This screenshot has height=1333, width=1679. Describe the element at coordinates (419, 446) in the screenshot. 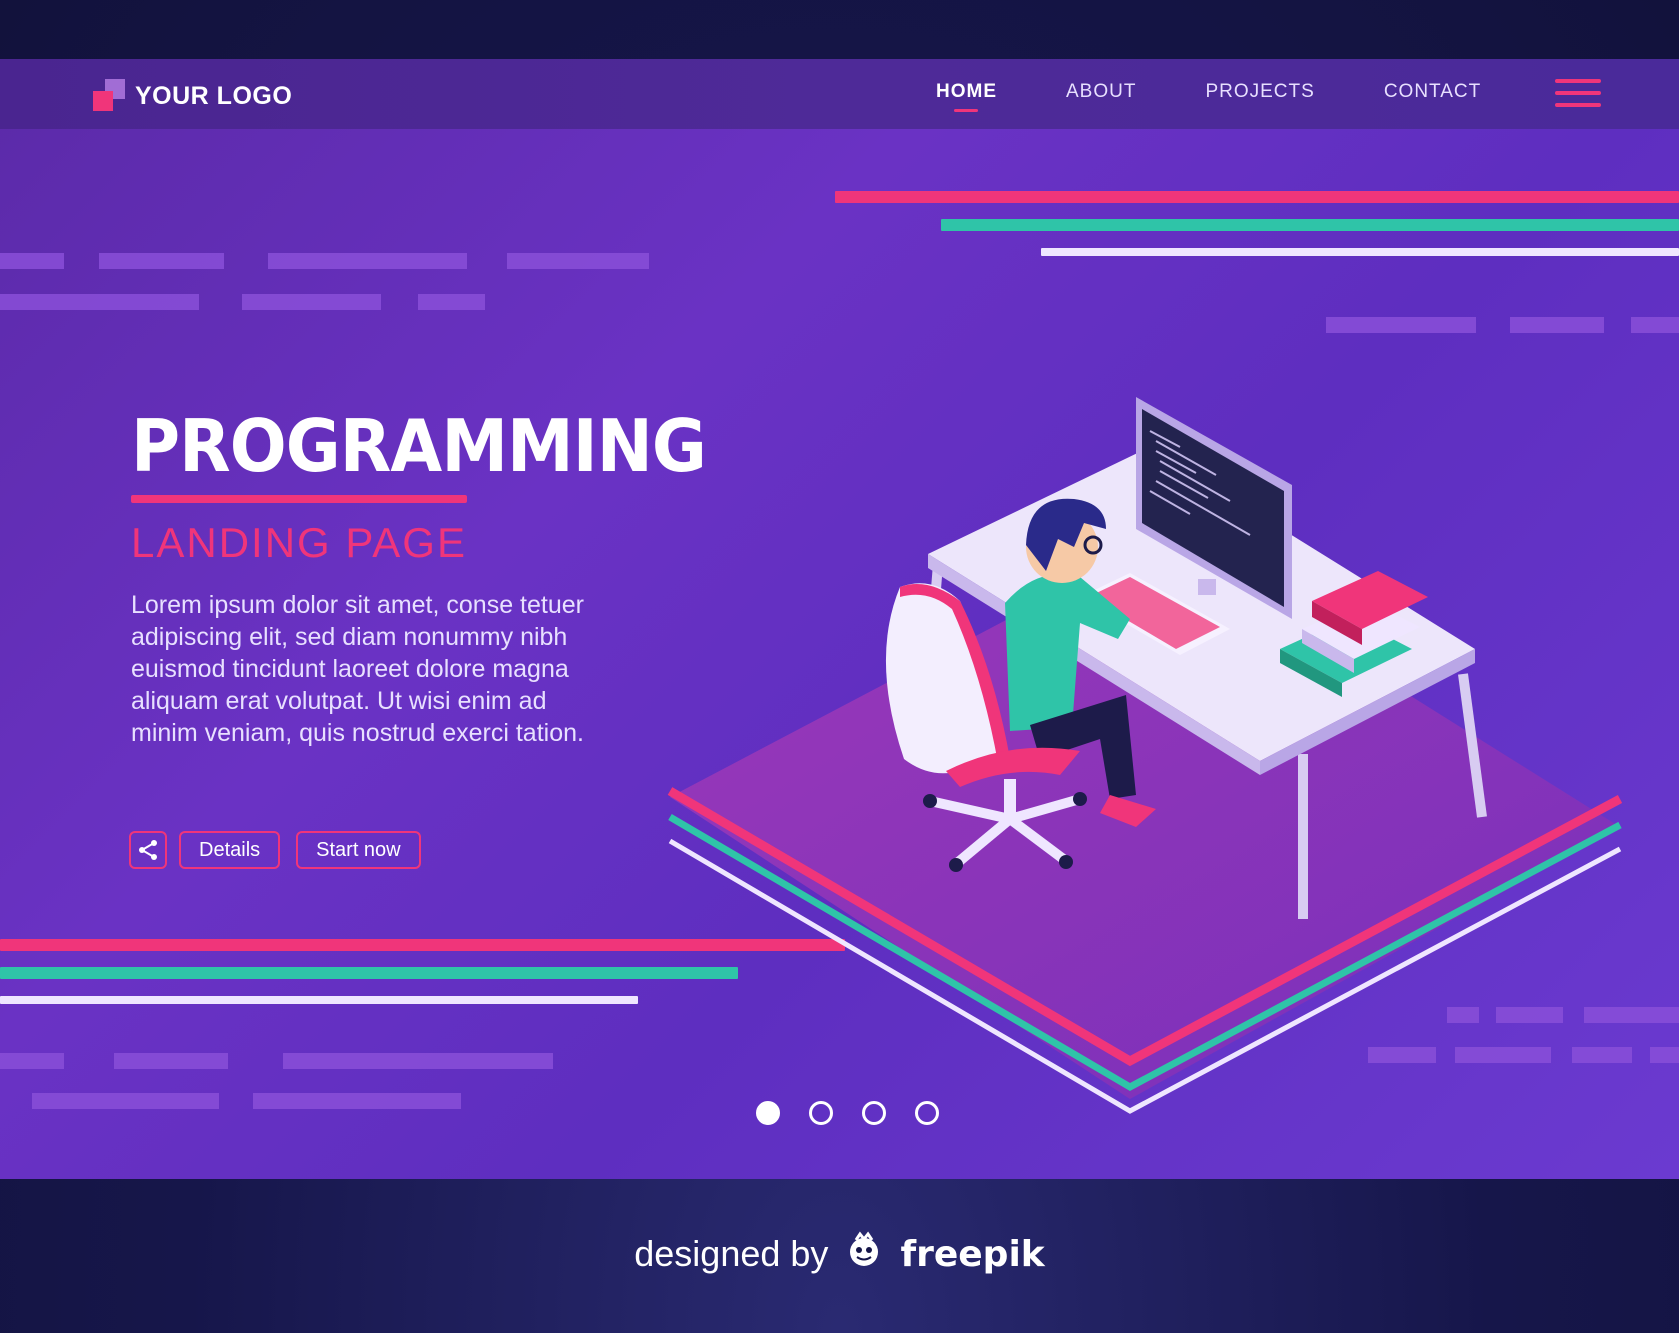

I see `hero-title: PROGRAMMING` at that location.